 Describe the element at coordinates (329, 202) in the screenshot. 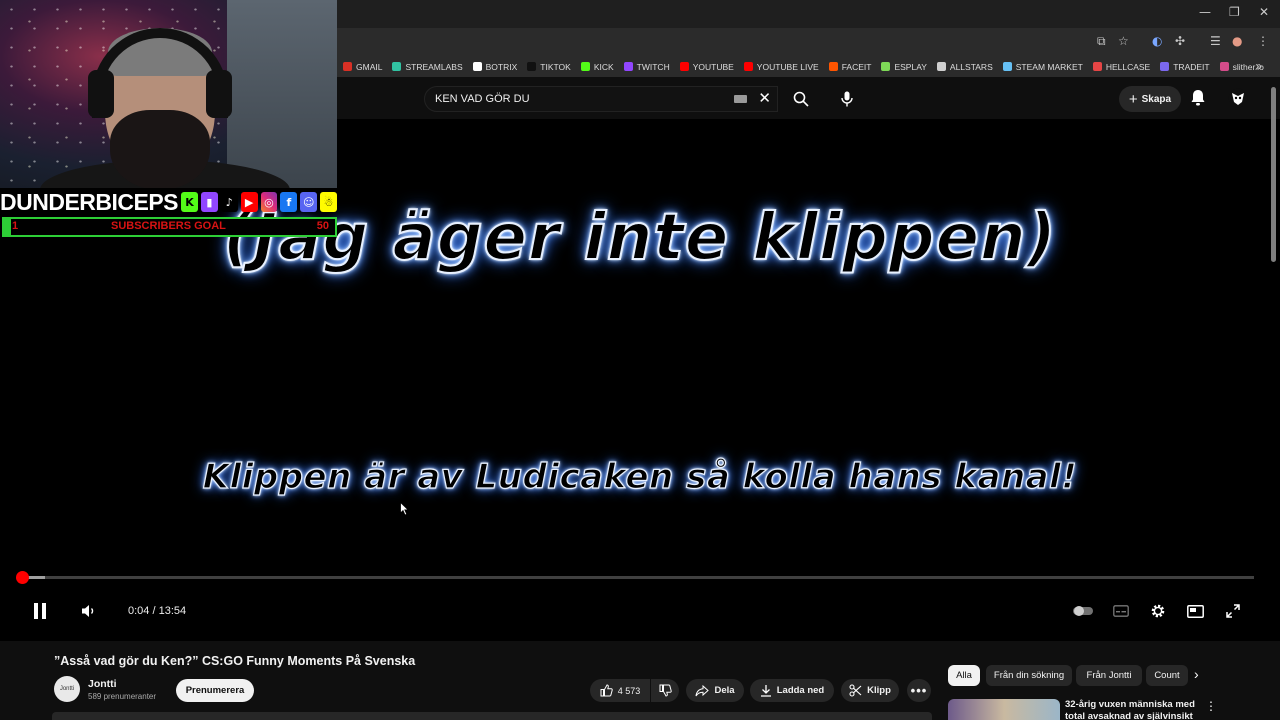

I see `snapchat-icon: ☃` at that location.